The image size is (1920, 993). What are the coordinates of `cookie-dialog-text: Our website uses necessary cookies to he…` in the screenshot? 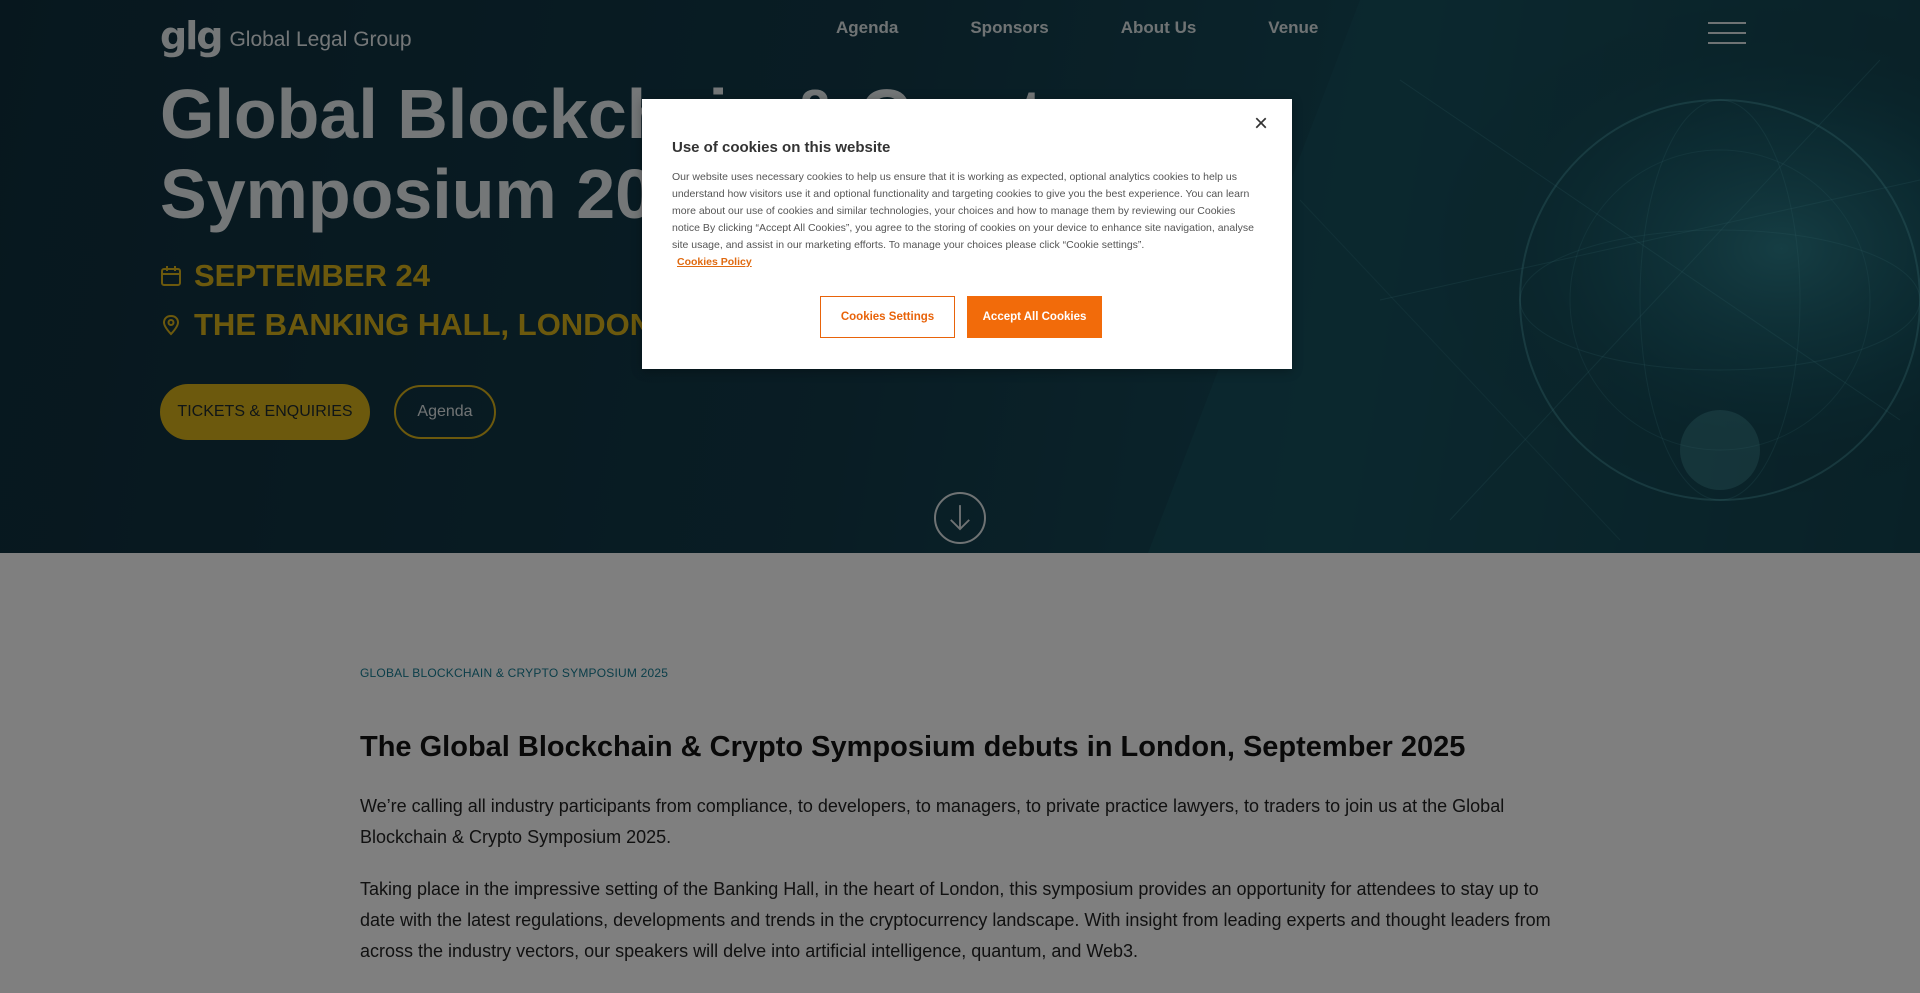 It's located at (963, 211).